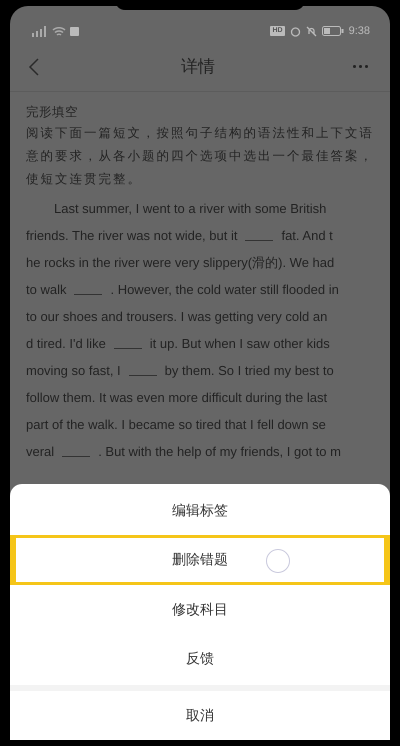 The image size is (400, 746). I want to click on mute-icon, so click(311, 31).